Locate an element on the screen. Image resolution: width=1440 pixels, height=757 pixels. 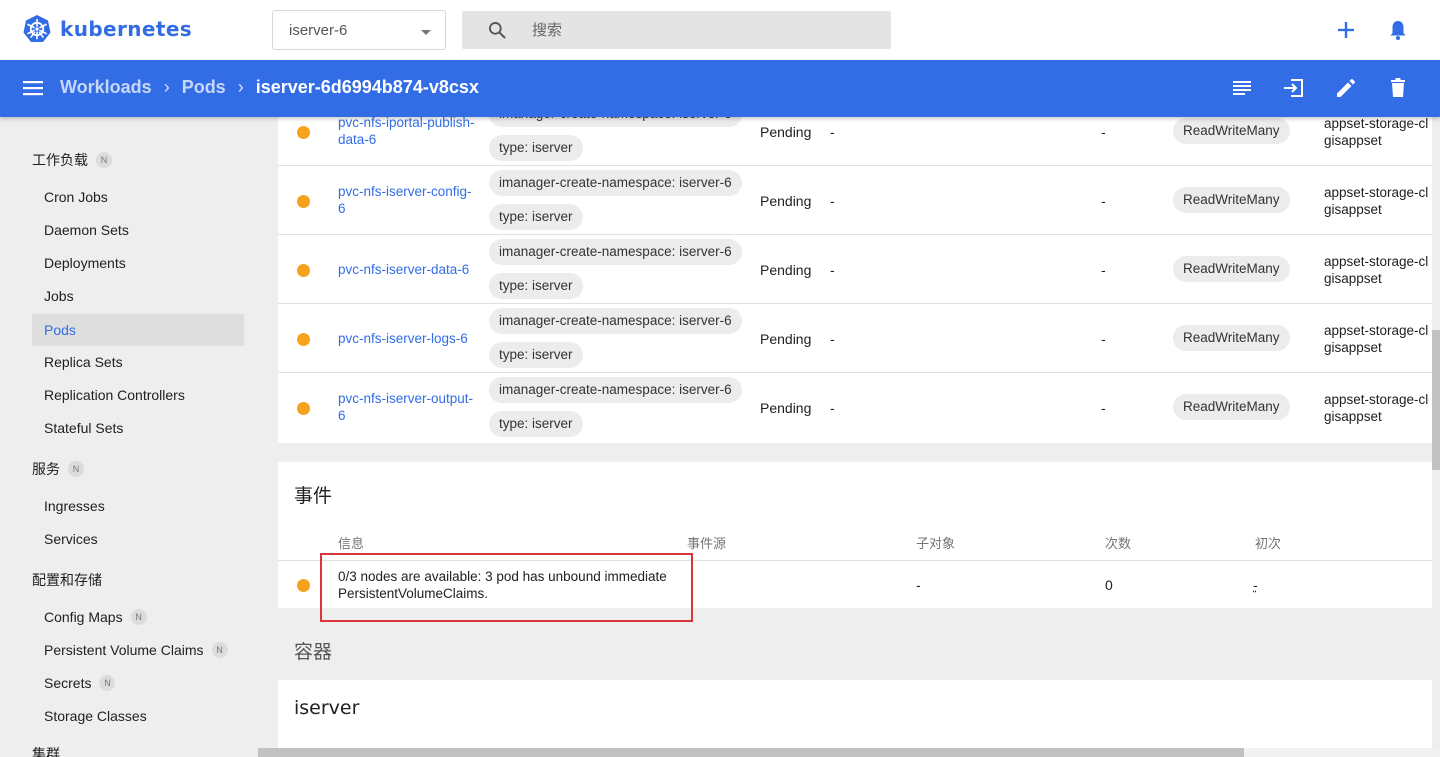
column-header-count: 次数 is located at coordinates (1118, 544).